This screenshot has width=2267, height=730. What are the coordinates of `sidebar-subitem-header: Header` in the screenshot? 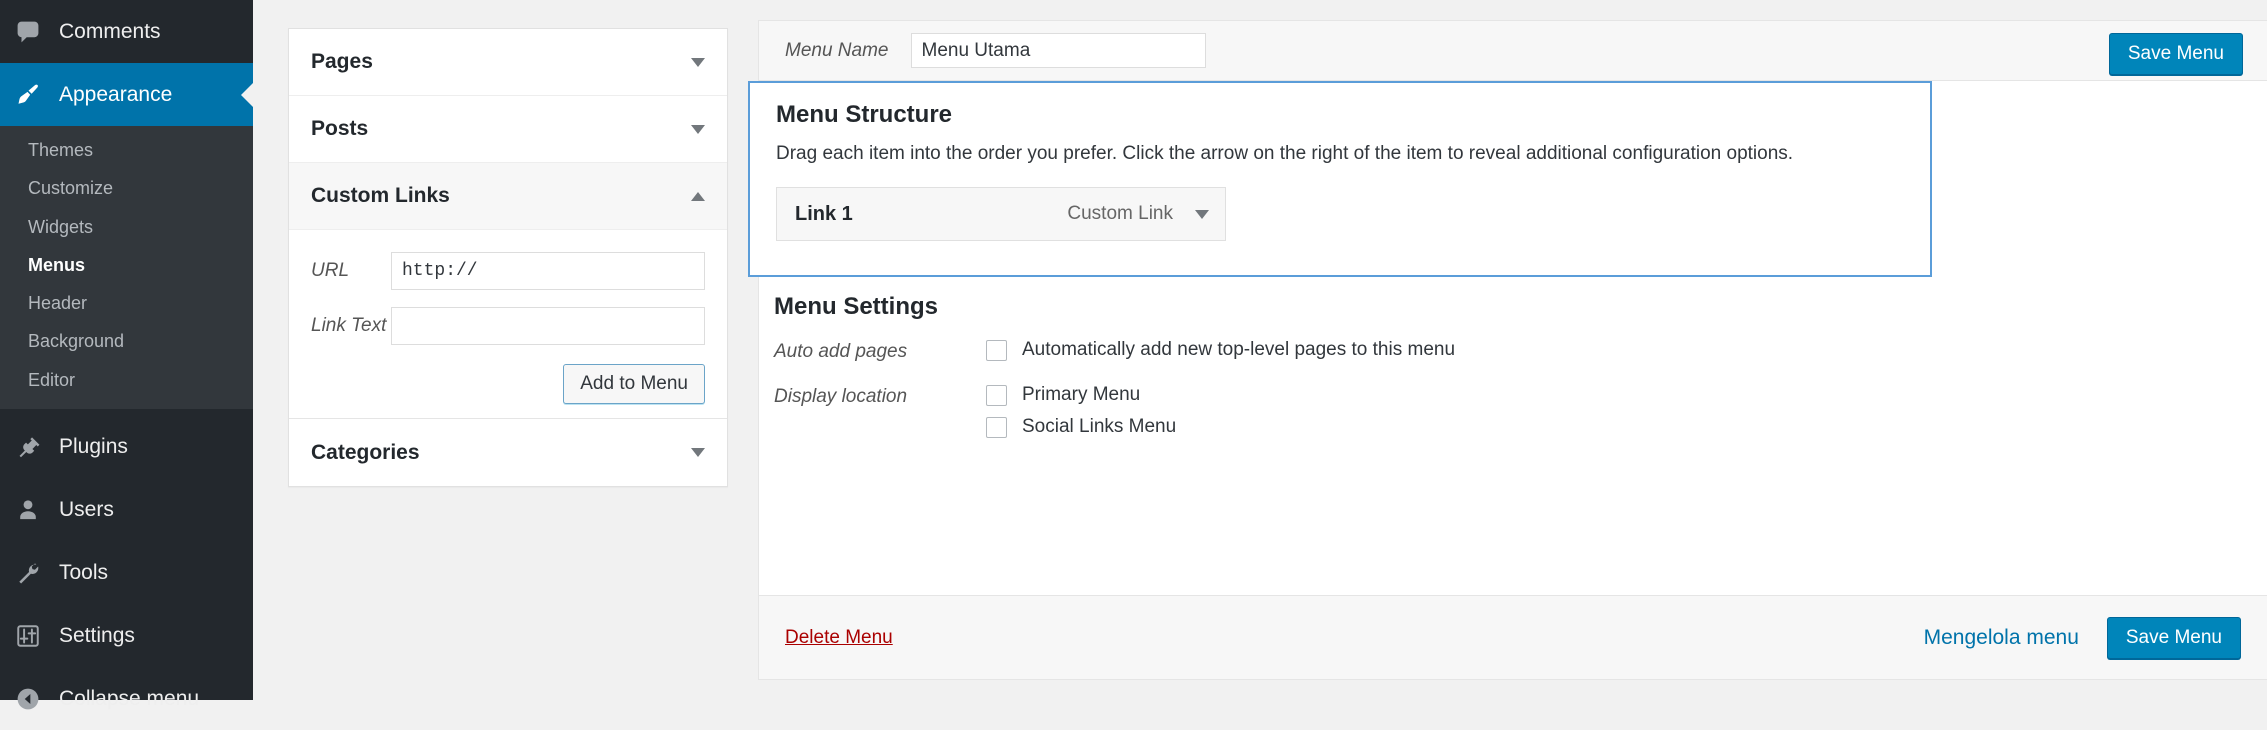 It's located at (126, 303).